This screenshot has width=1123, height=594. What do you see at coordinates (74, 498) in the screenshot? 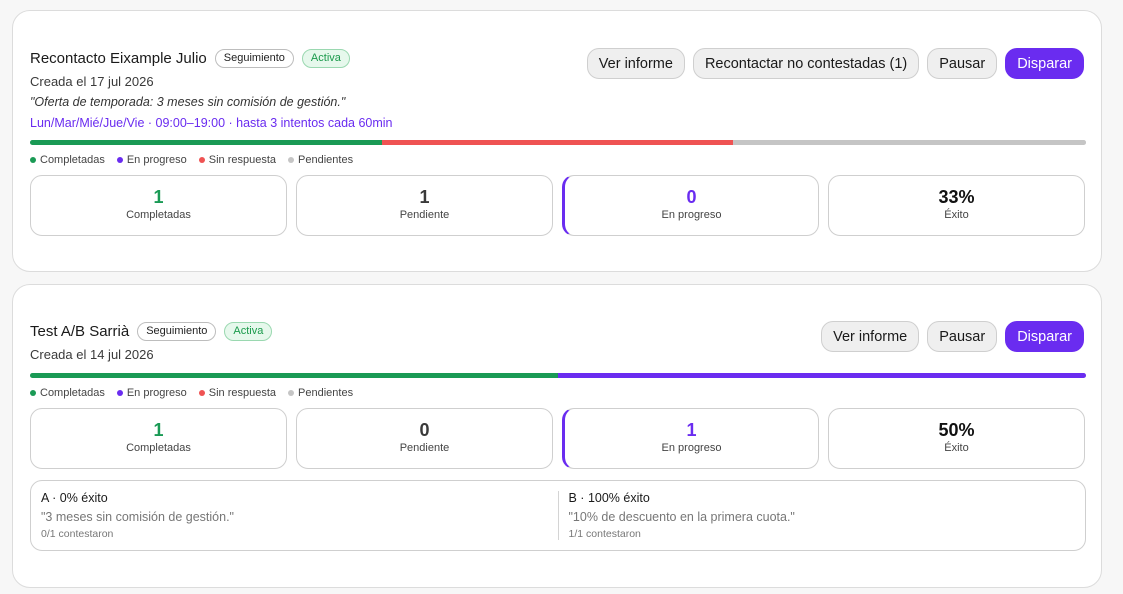
I see `variant-title: A · 0% éxito` at bounding box center [74, 498].